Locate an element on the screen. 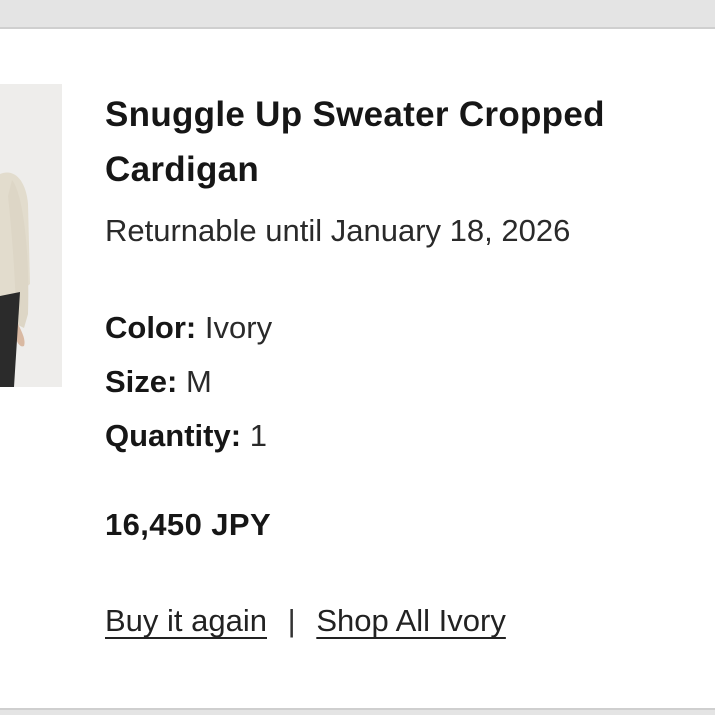 This screenshot has width=715, height=715. attribute-size: Size: M is located at coordinates (405, 382).